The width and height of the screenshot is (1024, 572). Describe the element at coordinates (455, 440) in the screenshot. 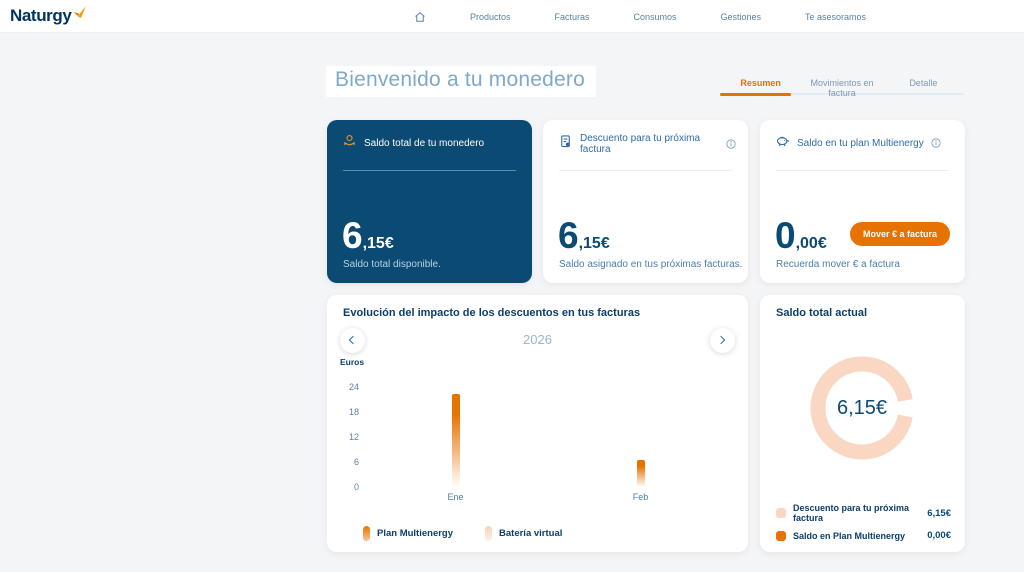

I see `bar-ene-plan-multienergy` at that location.